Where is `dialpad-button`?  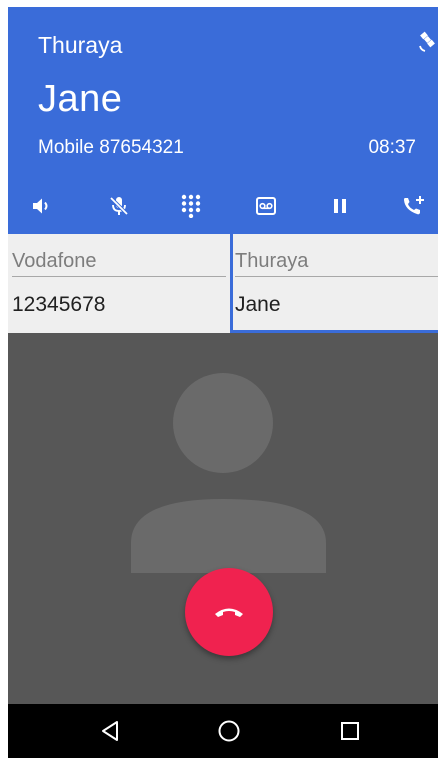 dialpad-button is located at coordinates (191, 206).